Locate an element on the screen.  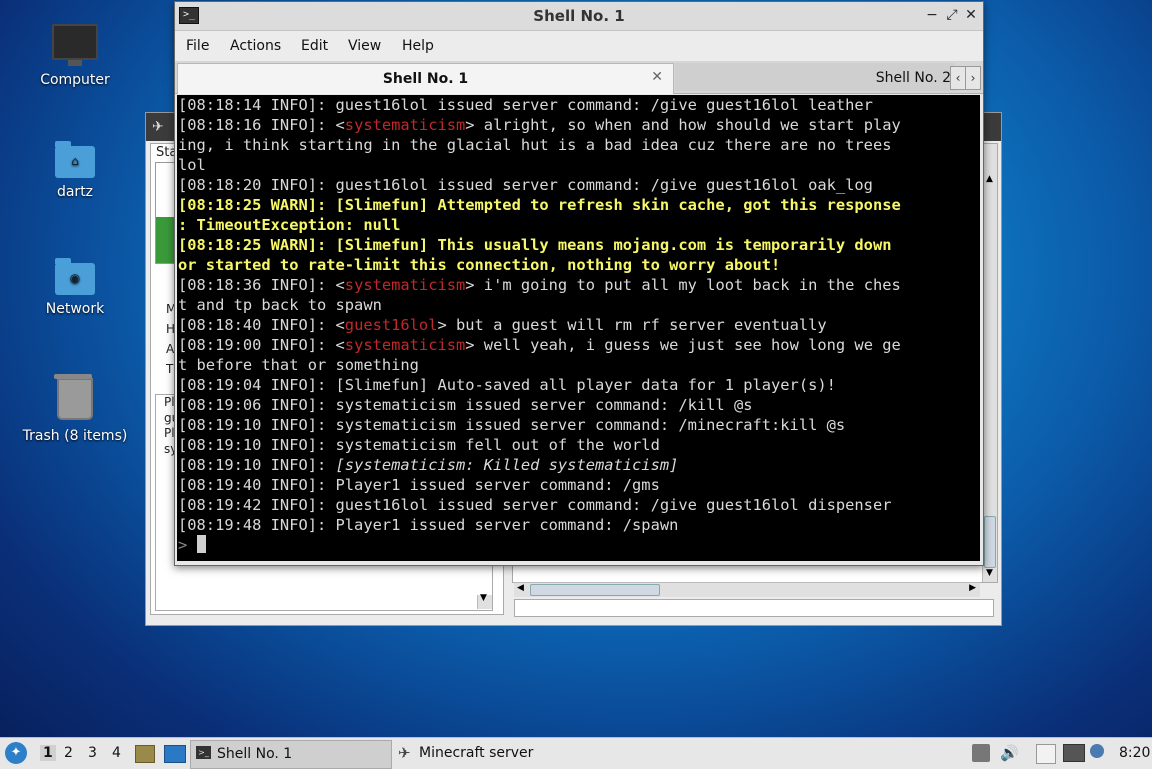
tab-shell-1: Shell No. 1 ✕ is located at coordinates (425, 78).